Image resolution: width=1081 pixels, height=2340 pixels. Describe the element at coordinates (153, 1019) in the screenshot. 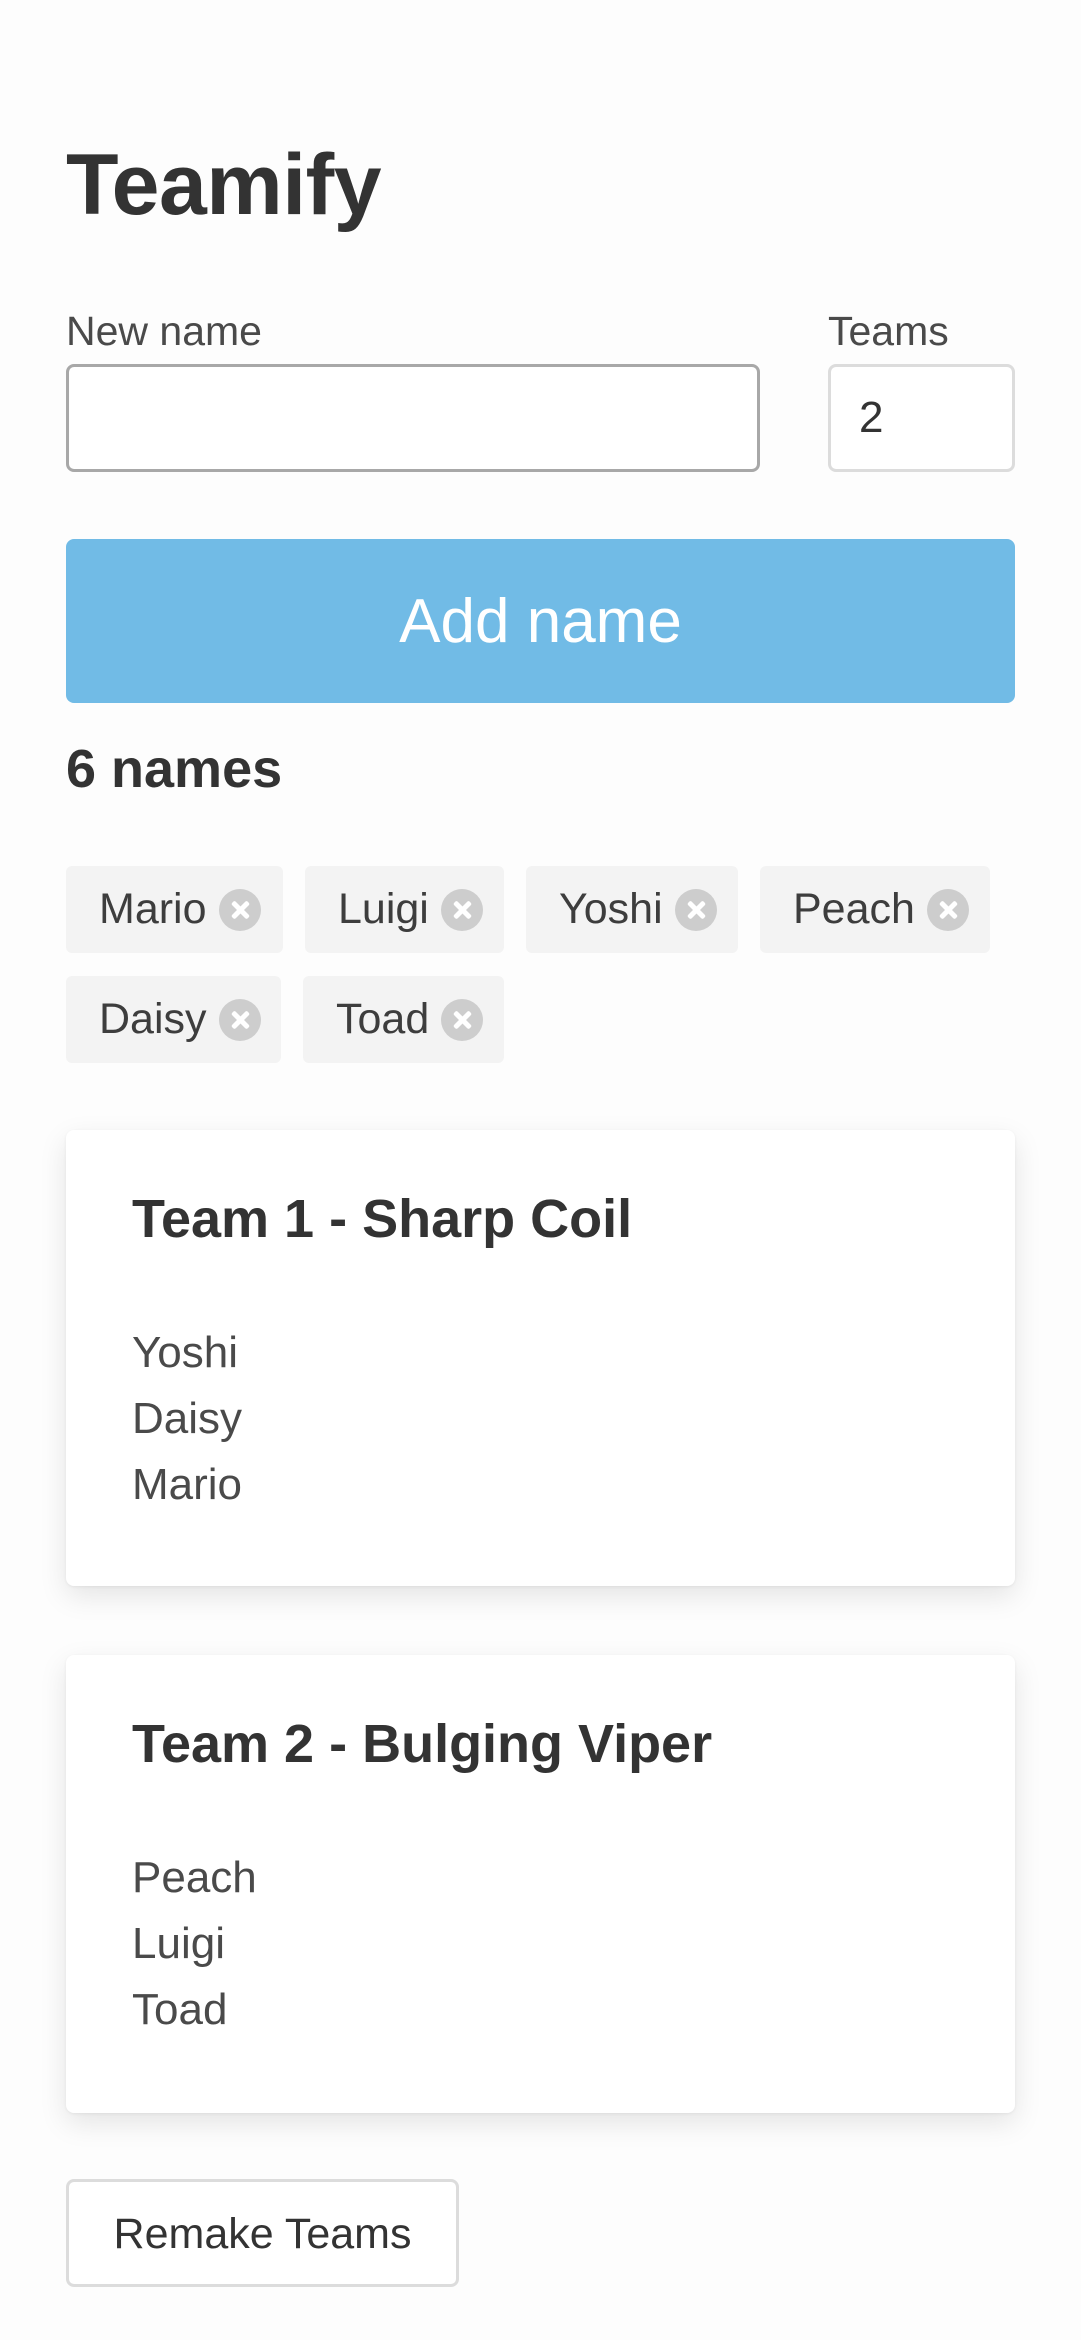

I see `name-chip-label: Daisy` at that location.